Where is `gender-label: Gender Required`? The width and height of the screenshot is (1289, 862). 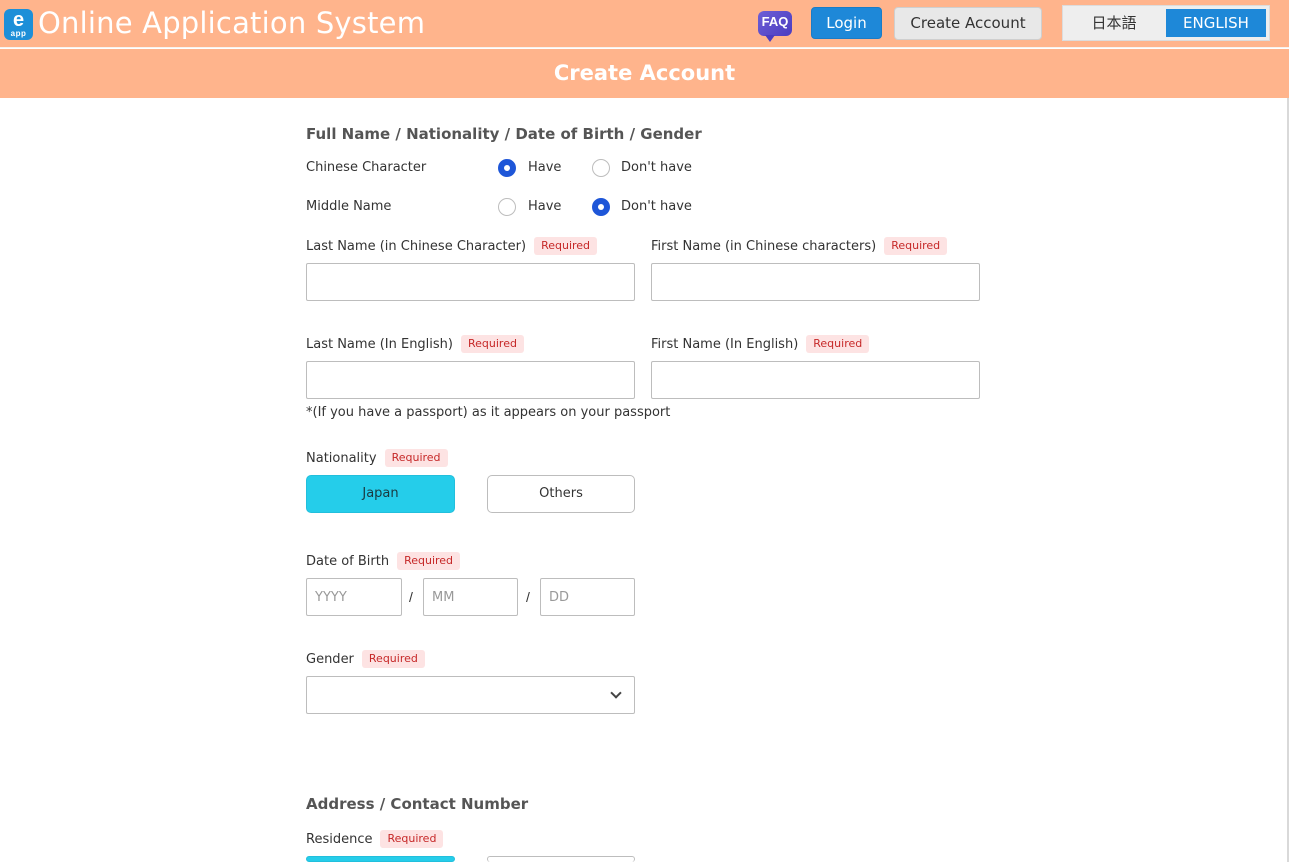 gender-label: Gender Required is located at coordinates (365, 659).